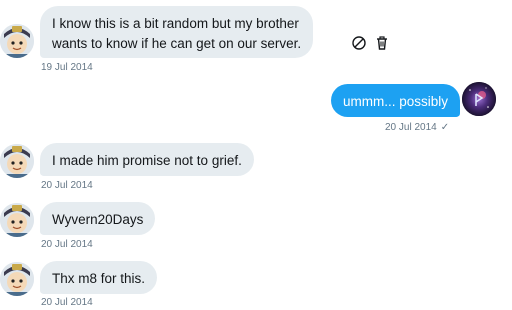 Image resolution: width=512 pixels, height=310 pixels. I want to click on message-bubble: ummm... possibly, so click(396, 100).